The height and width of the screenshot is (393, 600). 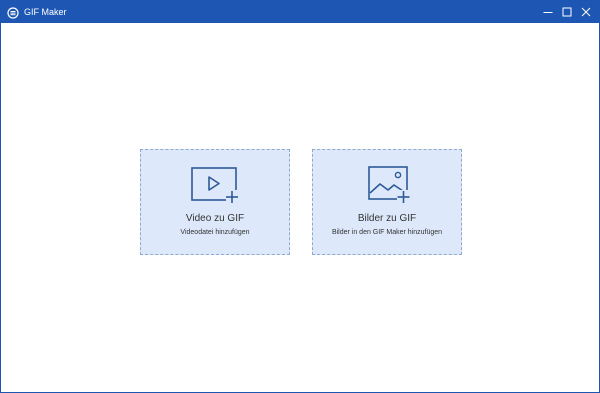 What do you see at coordinates (387, 232) in the screenshot?
I see `images-card-subtitle: Bilder in den GIF Maker hinzufügen` at bounding box center [387, 232].